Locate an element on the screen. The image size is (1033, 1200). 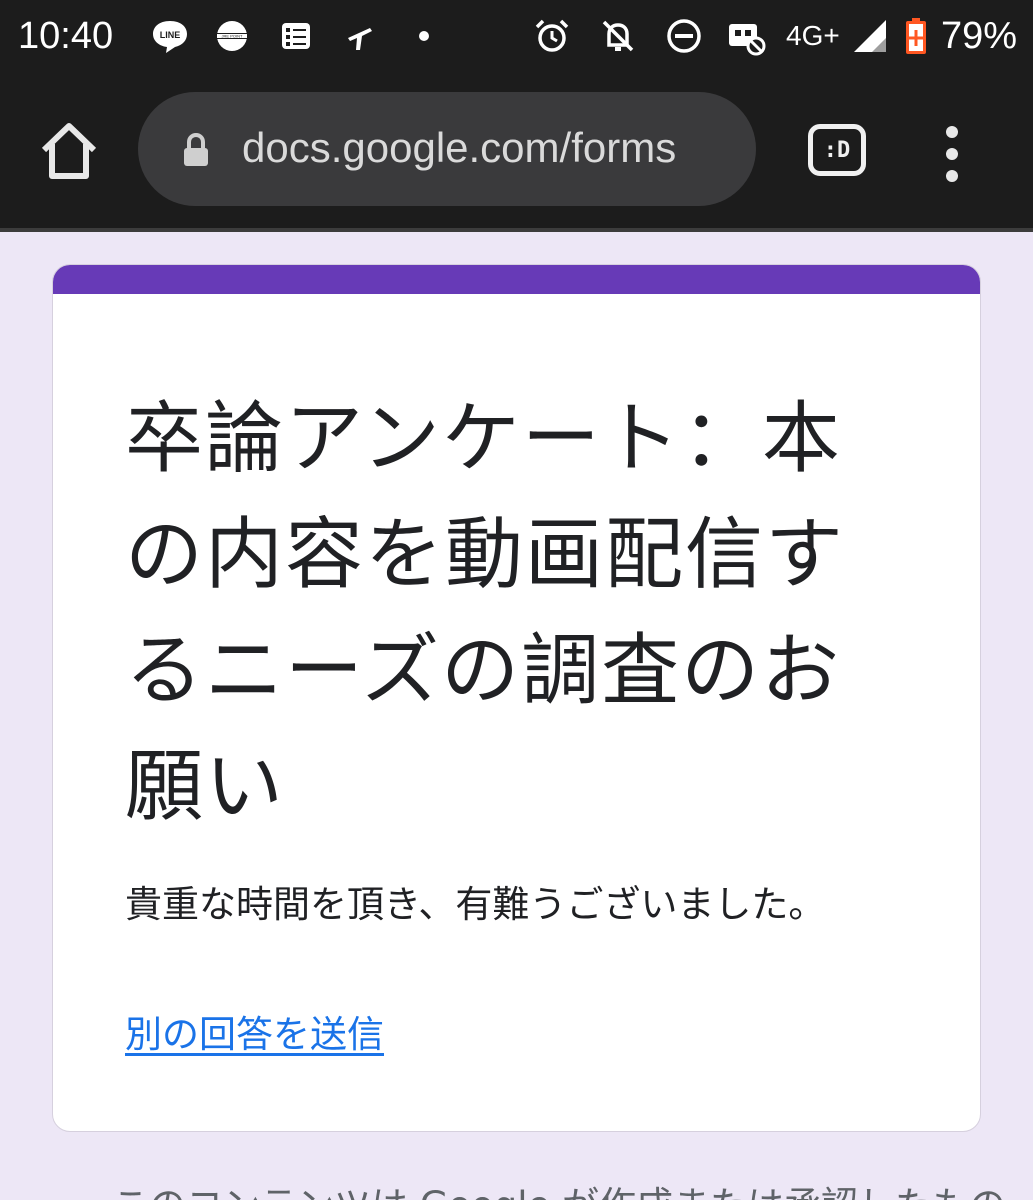
home-icon is located at coordinates (69, 151).